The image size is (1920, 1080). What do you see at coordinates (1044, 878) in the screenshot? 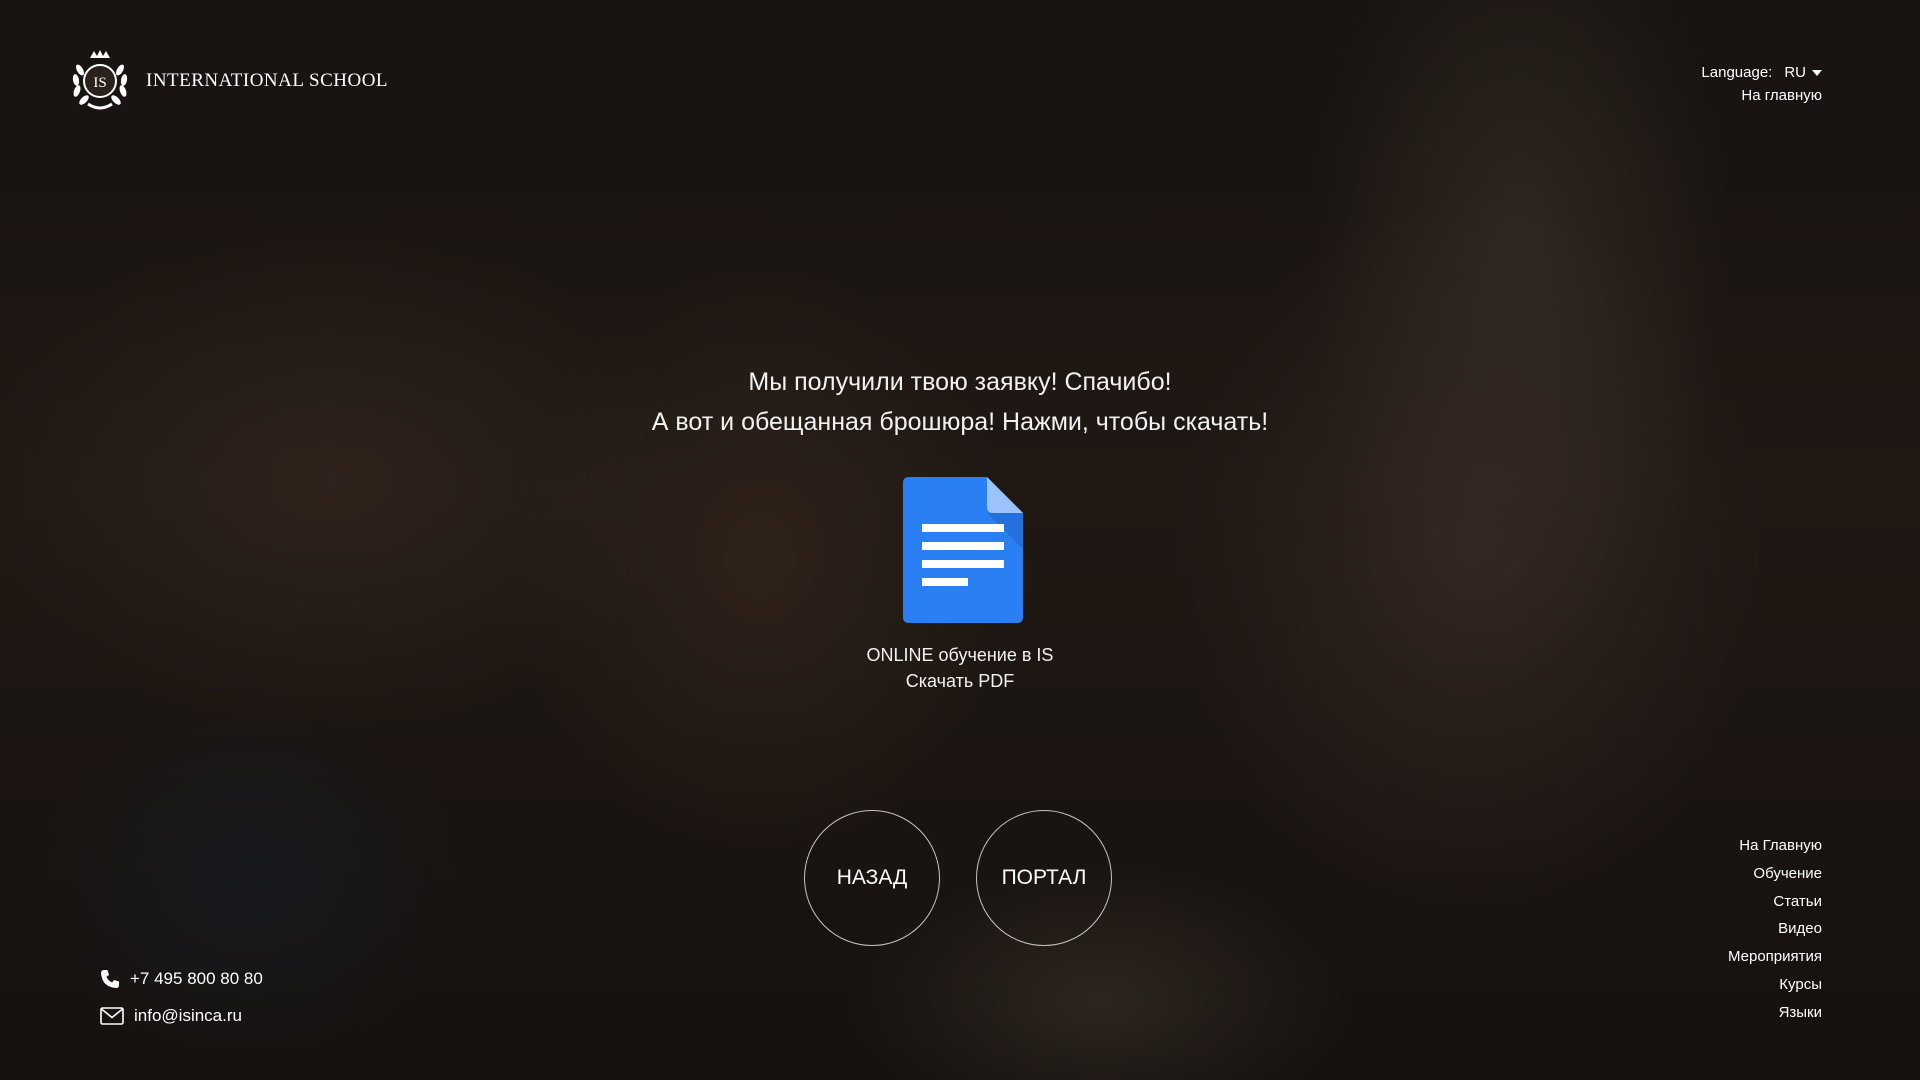
I see `portal-button: ПОРТАЛ` at bounding box center [1044, 878].